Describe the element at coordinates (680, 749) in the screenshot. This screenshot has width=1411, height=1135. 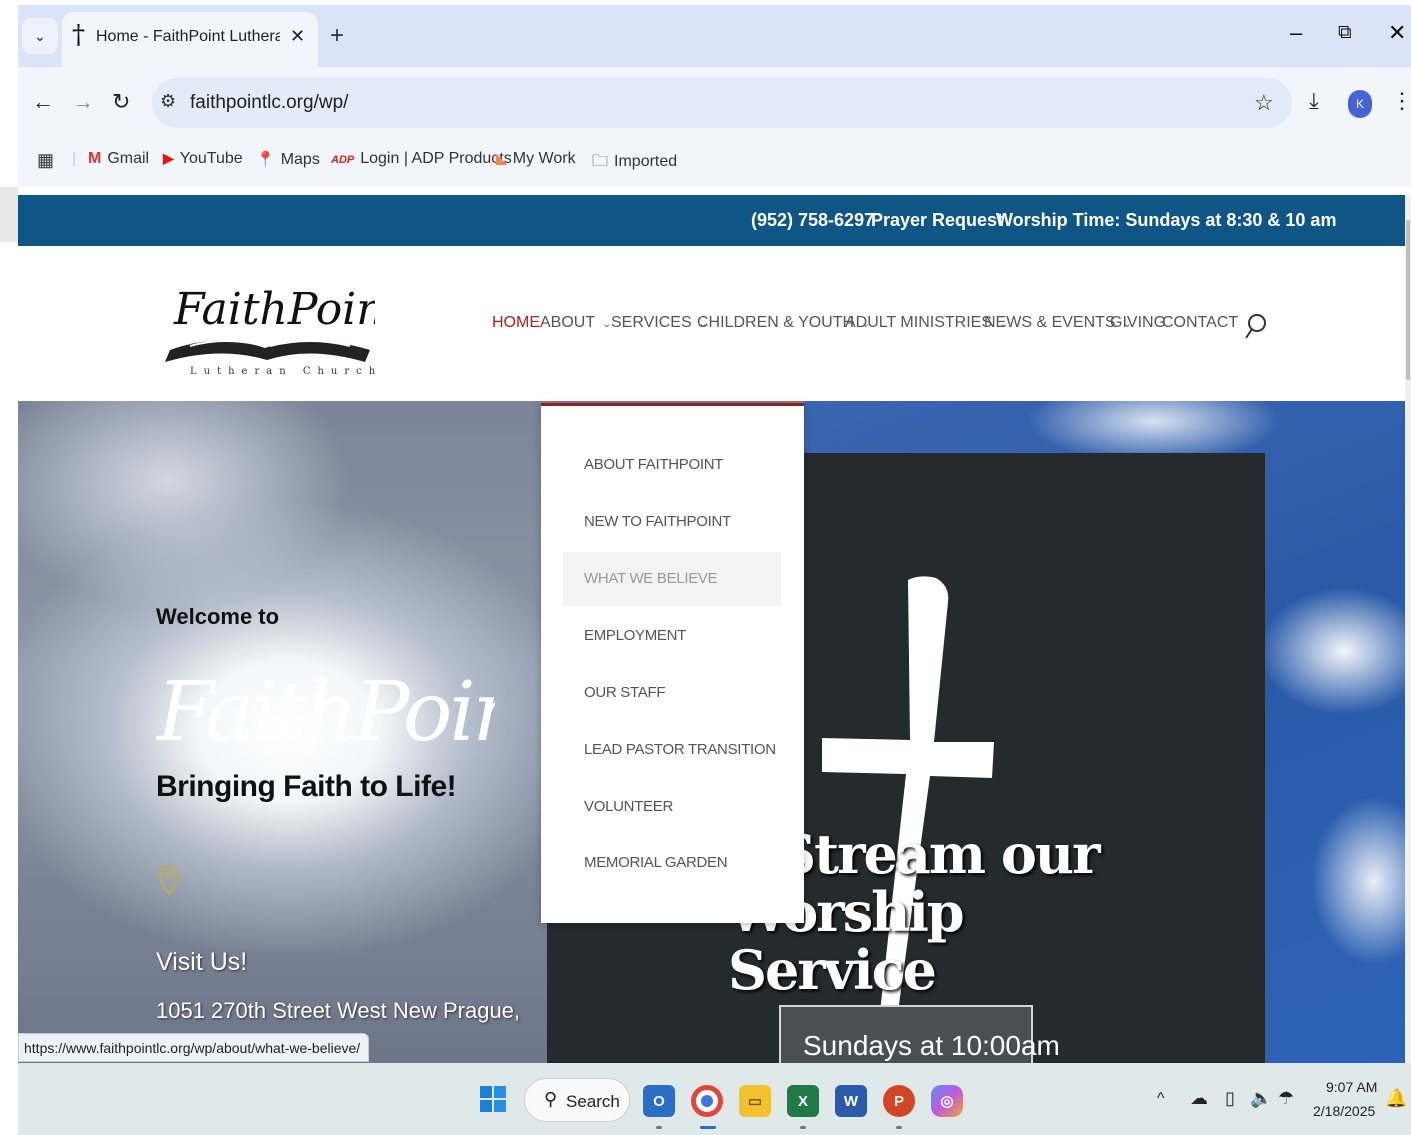
I see `menu-item-lead-pastor-transition: LEAD PASTOR TRANSITION` at that location.